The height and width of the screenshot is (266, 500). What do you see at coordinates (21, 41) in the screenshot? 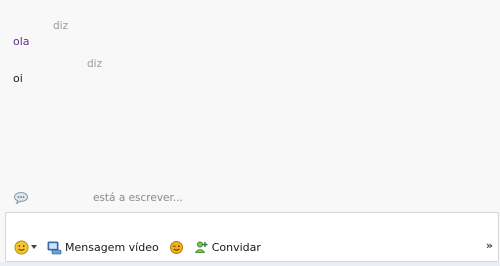
I see `message-text: ola` at bounding box center [21, 41].